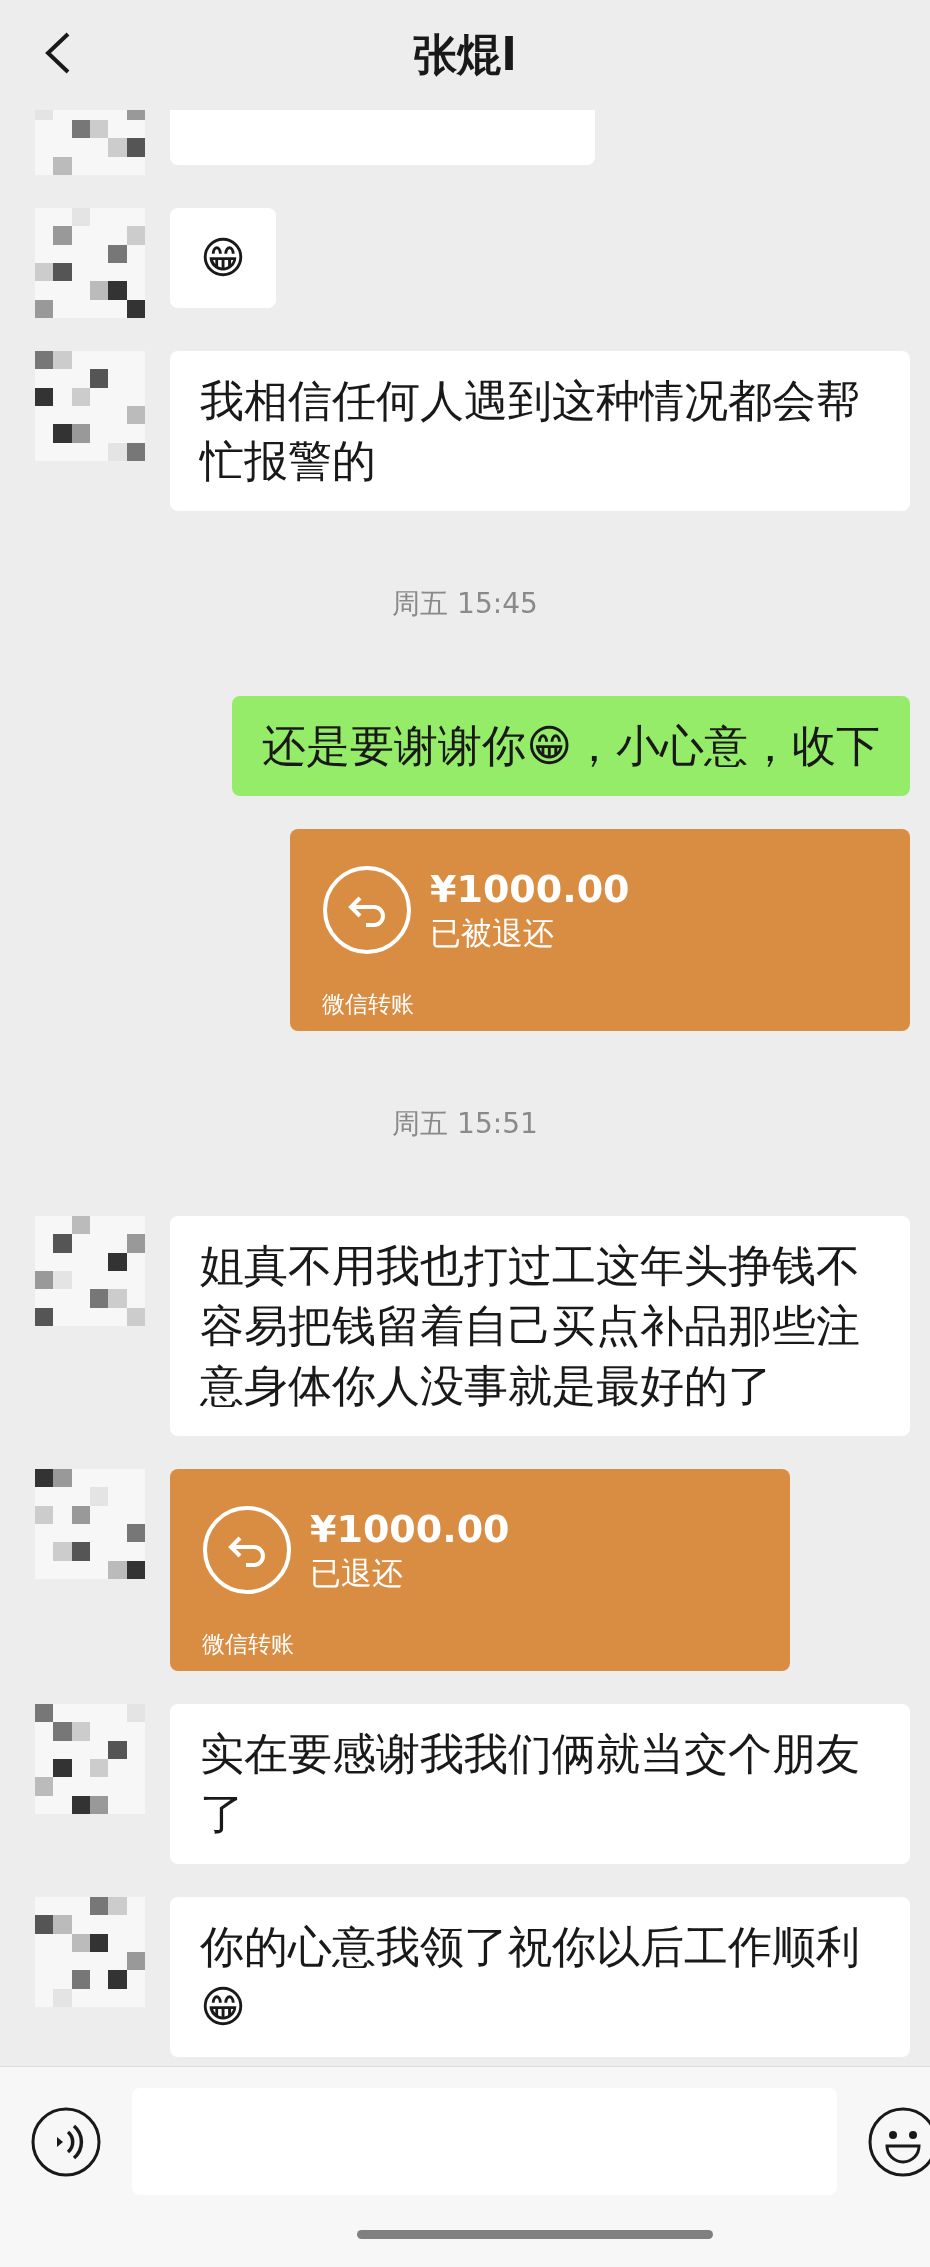 The image size is (930, 2267). I want to click on timestamp: 周五 15:45, so click(465, 603).